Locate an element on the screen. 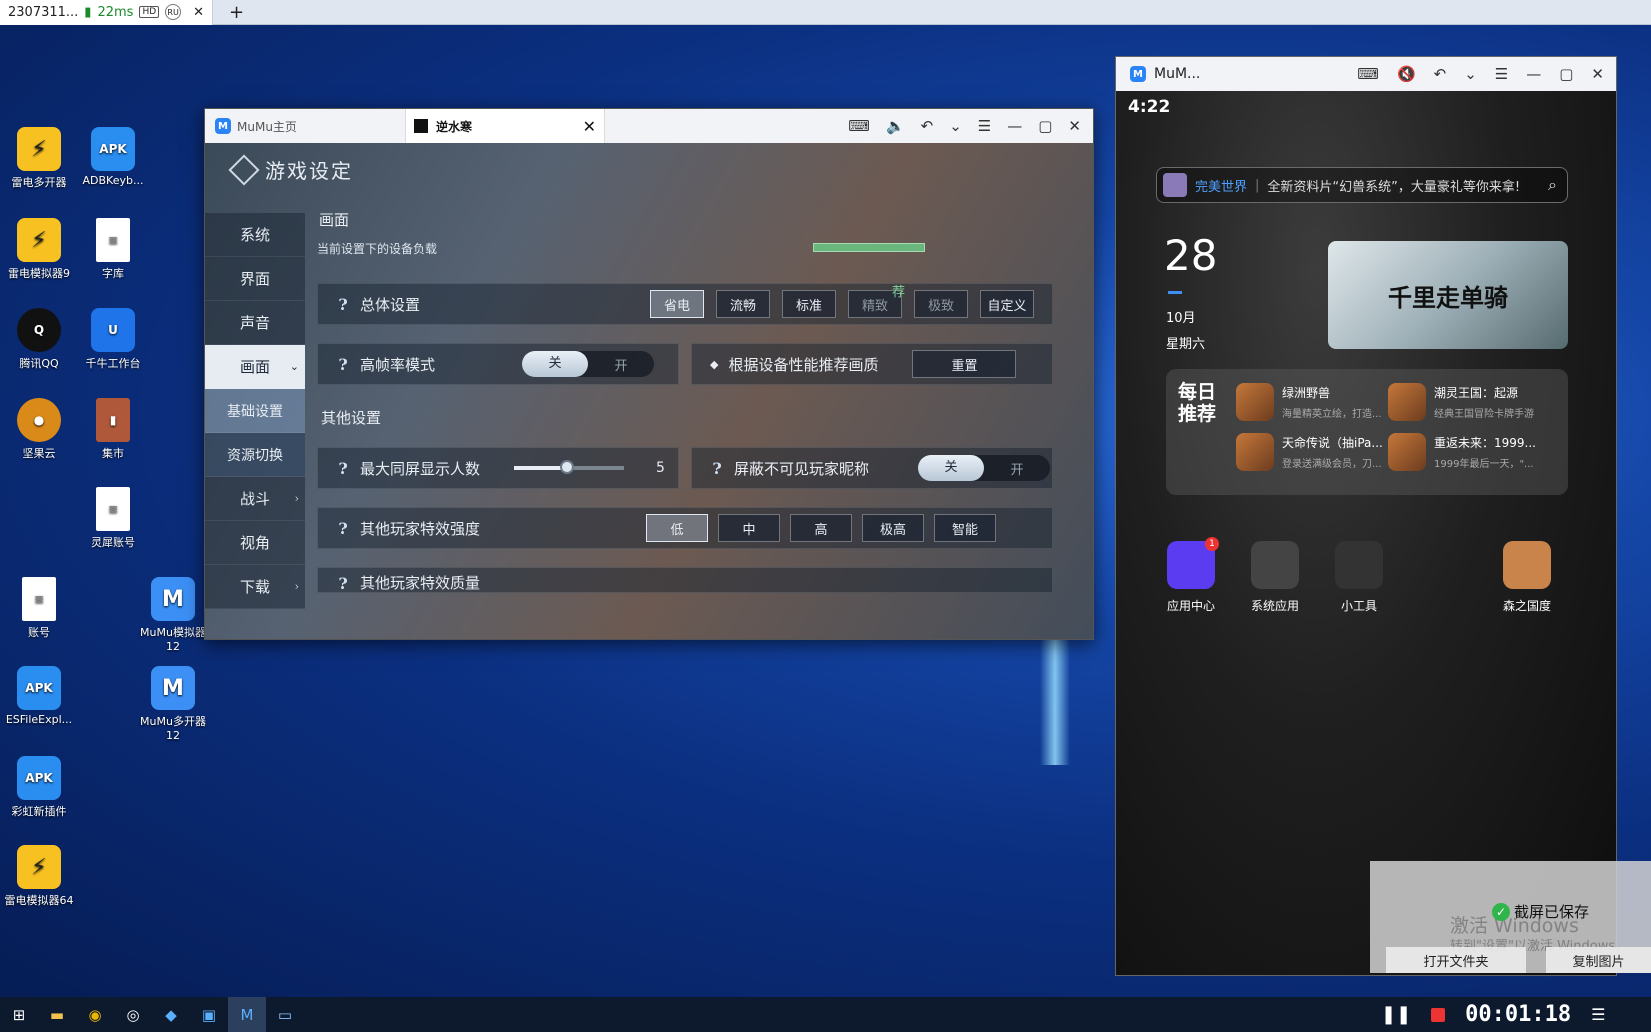 This screenshot has height=1032, width=1651. home-app: 小工具 is located at coordinates (1359, 577).